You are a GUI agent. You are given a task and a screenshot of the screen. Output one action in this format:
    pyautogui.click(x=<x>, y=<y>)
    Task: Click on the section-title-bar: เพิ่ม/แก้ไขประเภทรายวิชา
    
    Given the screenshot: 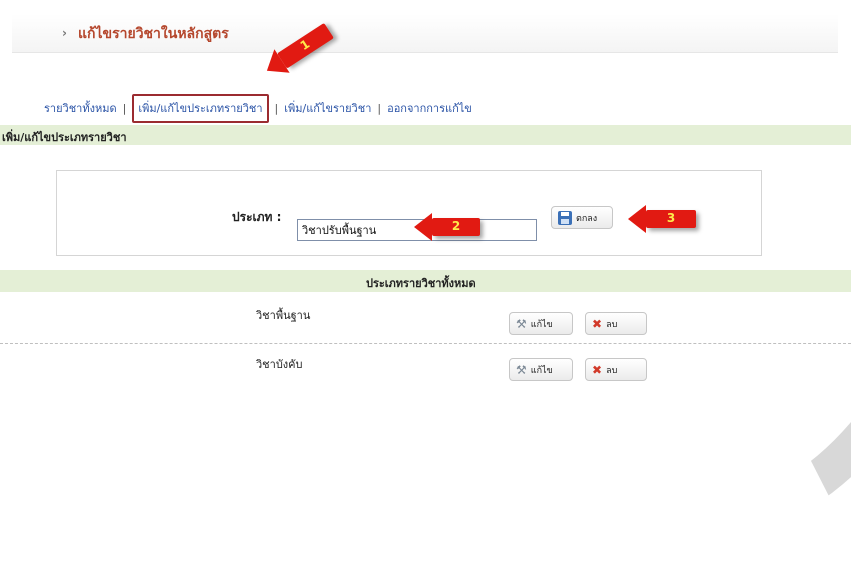 What is the action you would take?
    pyautogui.click(x=425, y=135)
    